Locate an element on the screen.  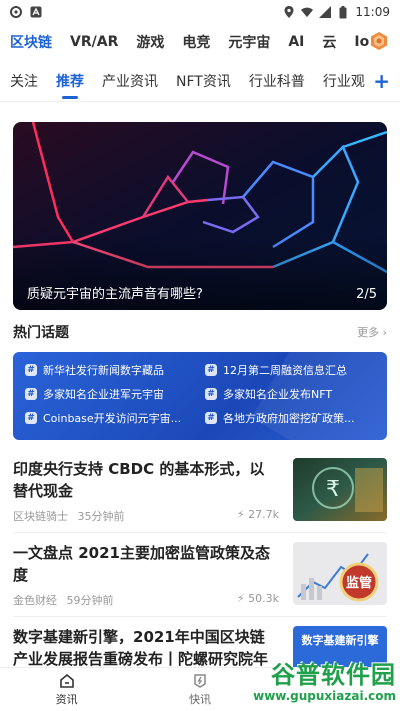
news-thumbnail: ₹ is located at coordinates (340, 489).